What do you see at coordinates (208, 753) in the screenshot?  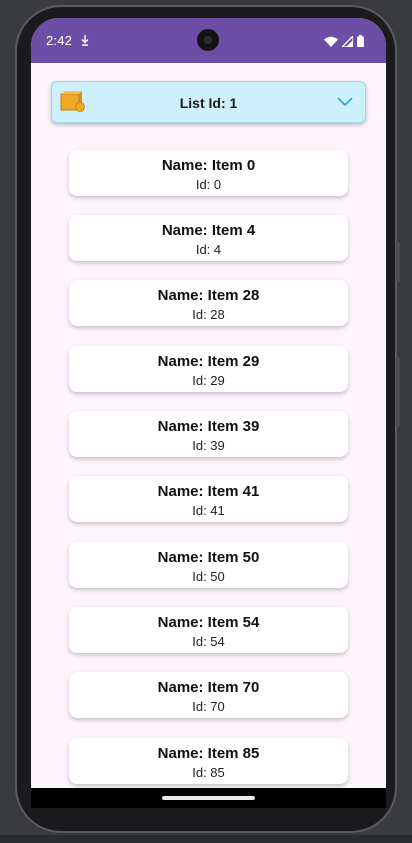 I see `item-name: Name: Item 85` at bounding box center [208, 753].